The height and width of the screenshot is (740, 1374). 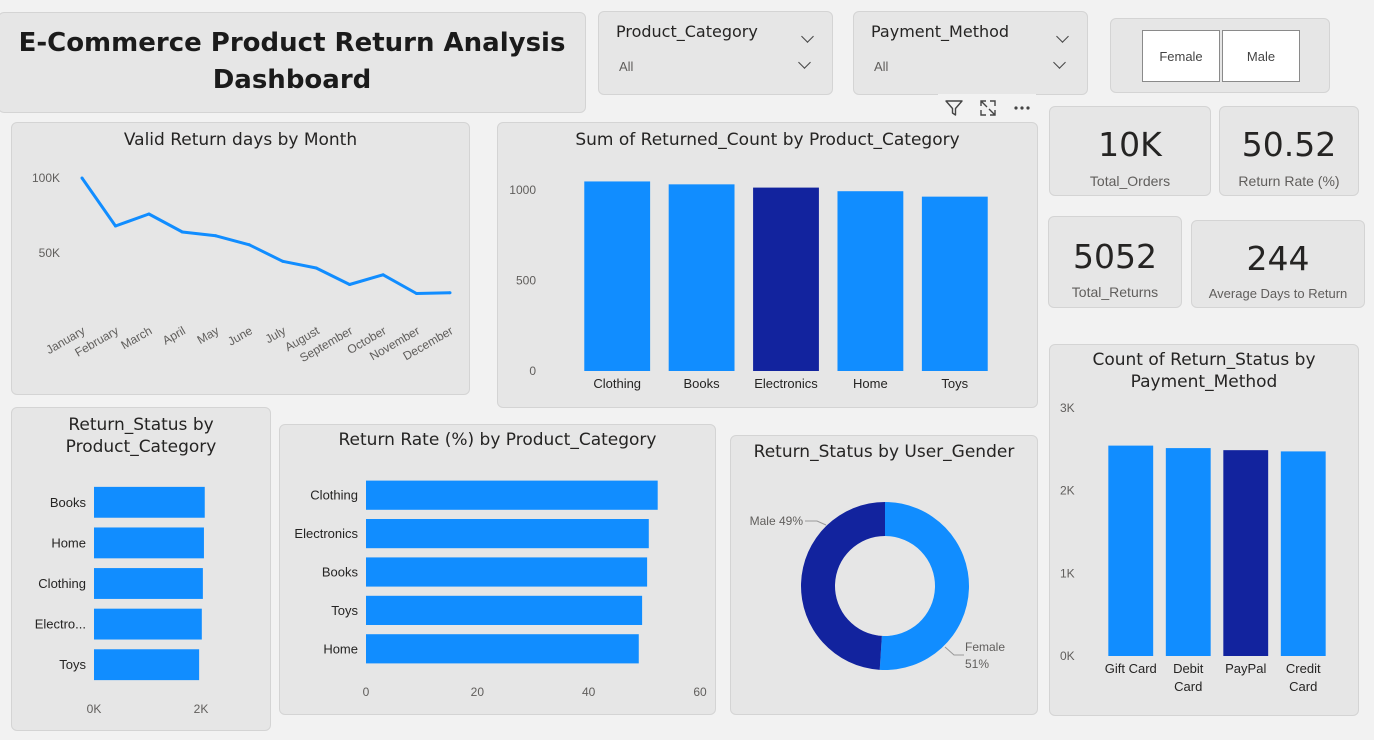 What do you see at coordinates (72, 664) in the screenshot?
I see `y-tick-label: Toys` at bounding box center [72, 664].